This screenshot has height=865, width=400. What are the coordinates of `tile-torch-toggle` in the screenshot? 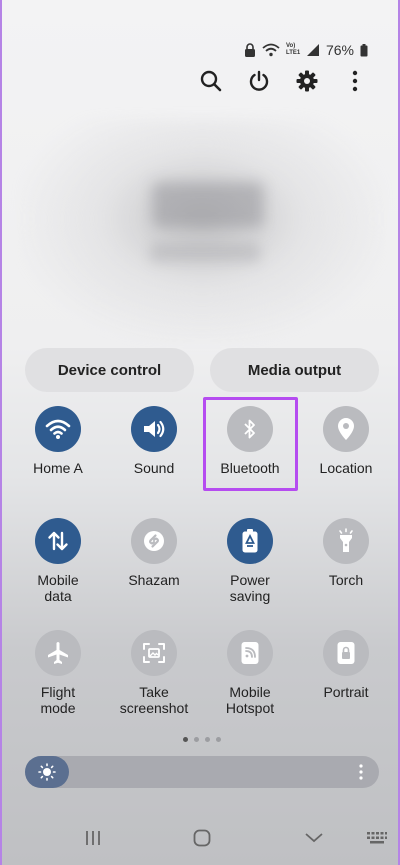 It's located at (346, 541).